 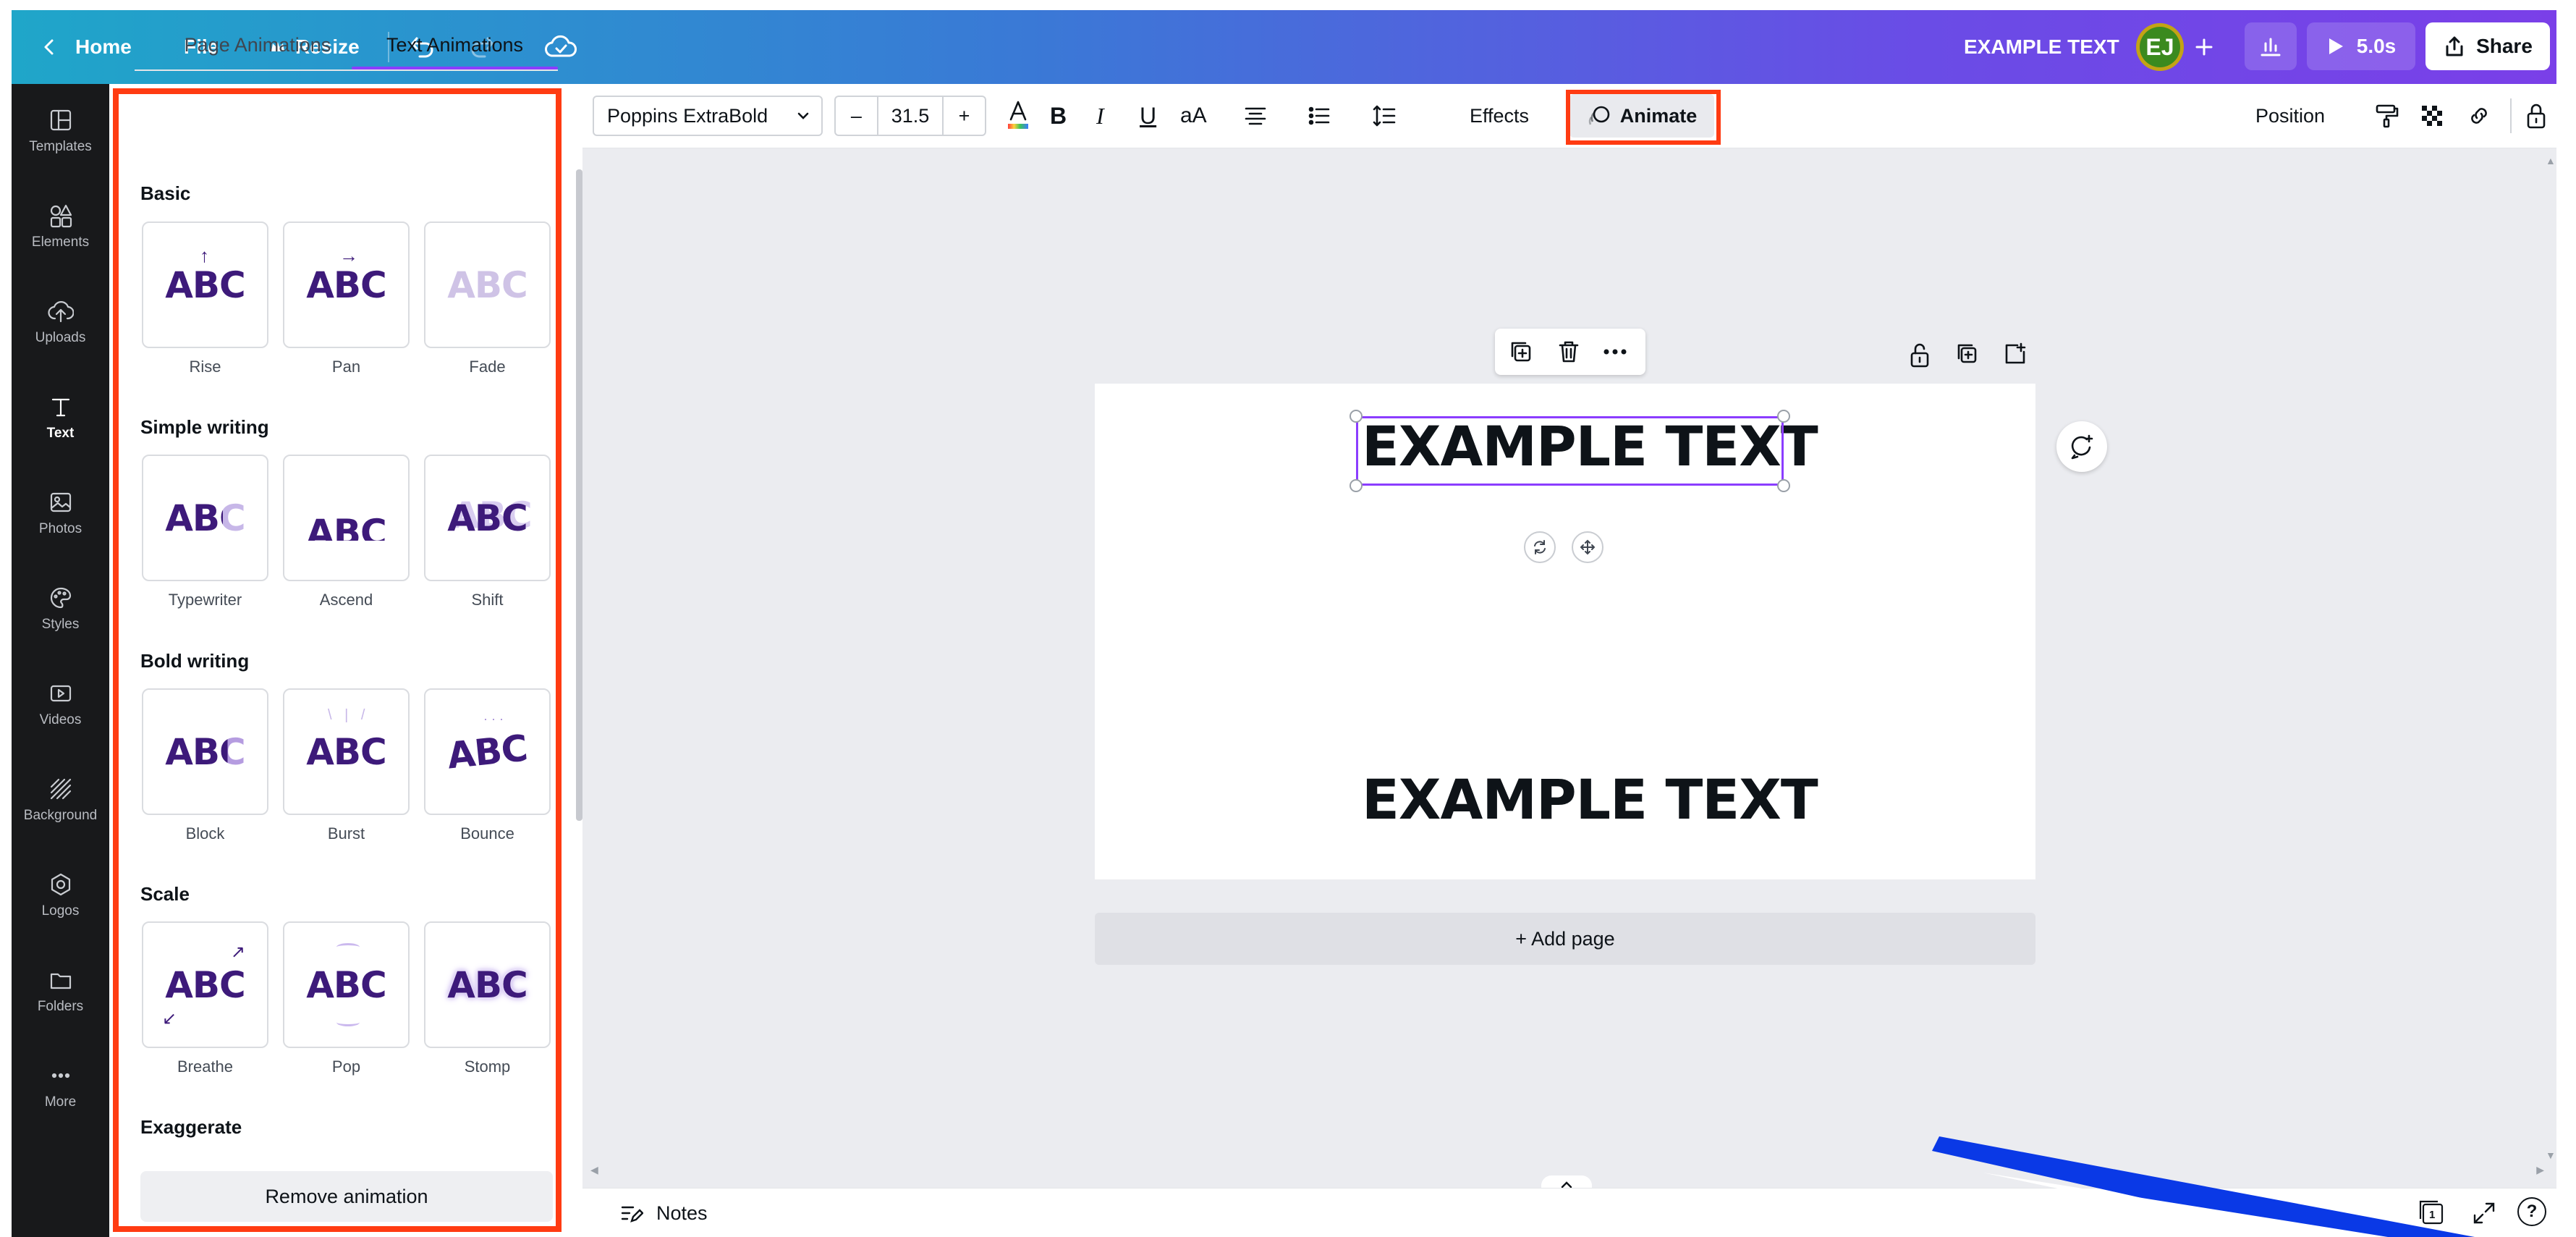 What do you see at coordinates (488, 284) in the screenshot?
I see `animation-card-fade: ABC` at bounding box center [488, 284].